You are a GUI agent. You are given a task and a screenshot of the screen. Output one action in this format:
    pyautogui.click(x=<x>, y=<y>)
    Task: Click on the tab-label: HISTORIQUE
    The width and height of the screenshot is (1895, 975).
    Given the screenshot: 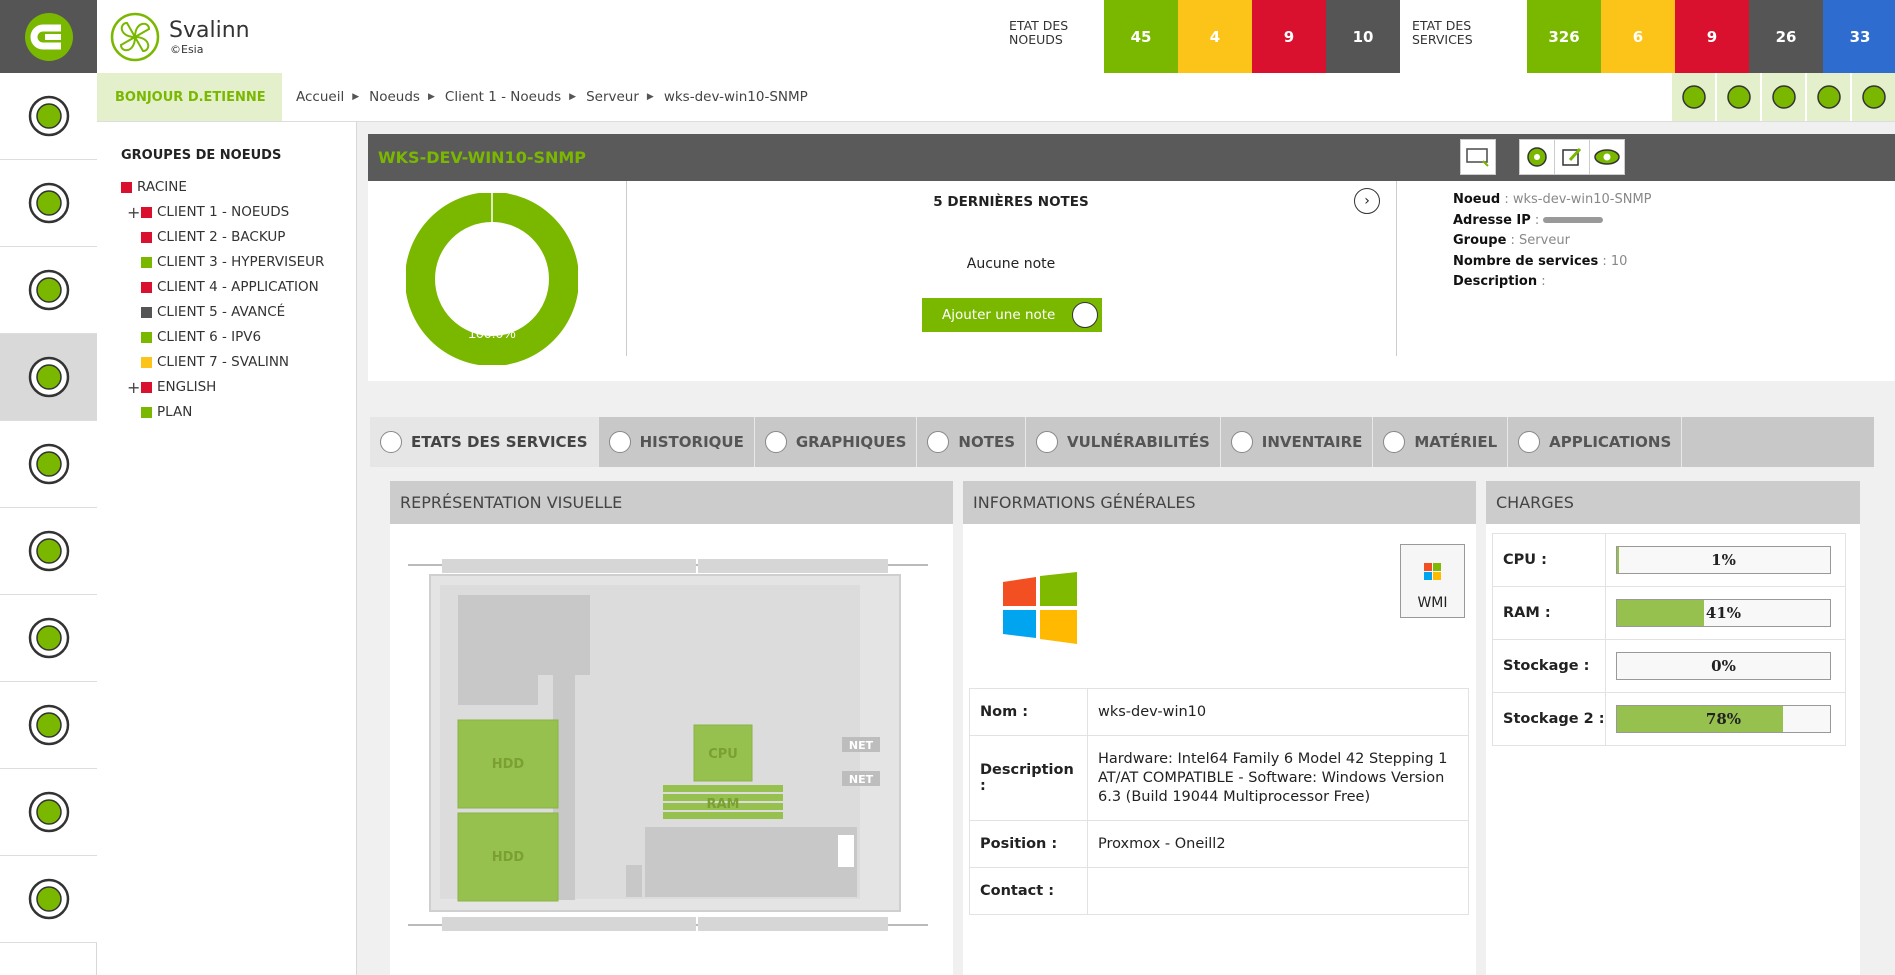 What is the action you would take?
    pyautogui.click(x=691, y=442)
    